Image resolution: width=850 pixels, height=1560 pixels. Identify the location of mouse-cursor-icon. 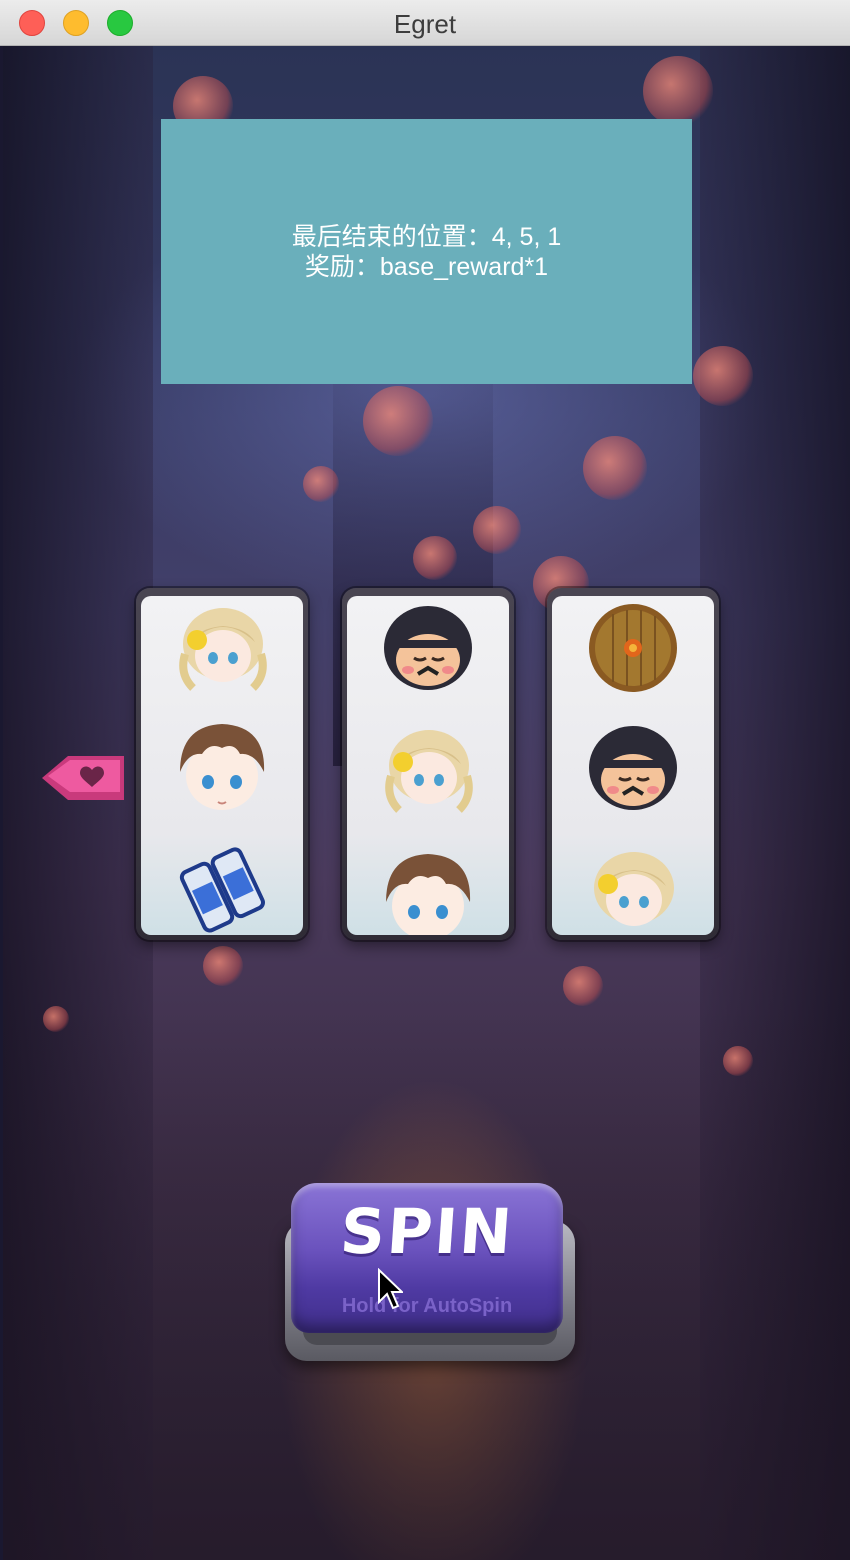
(390, 1289).